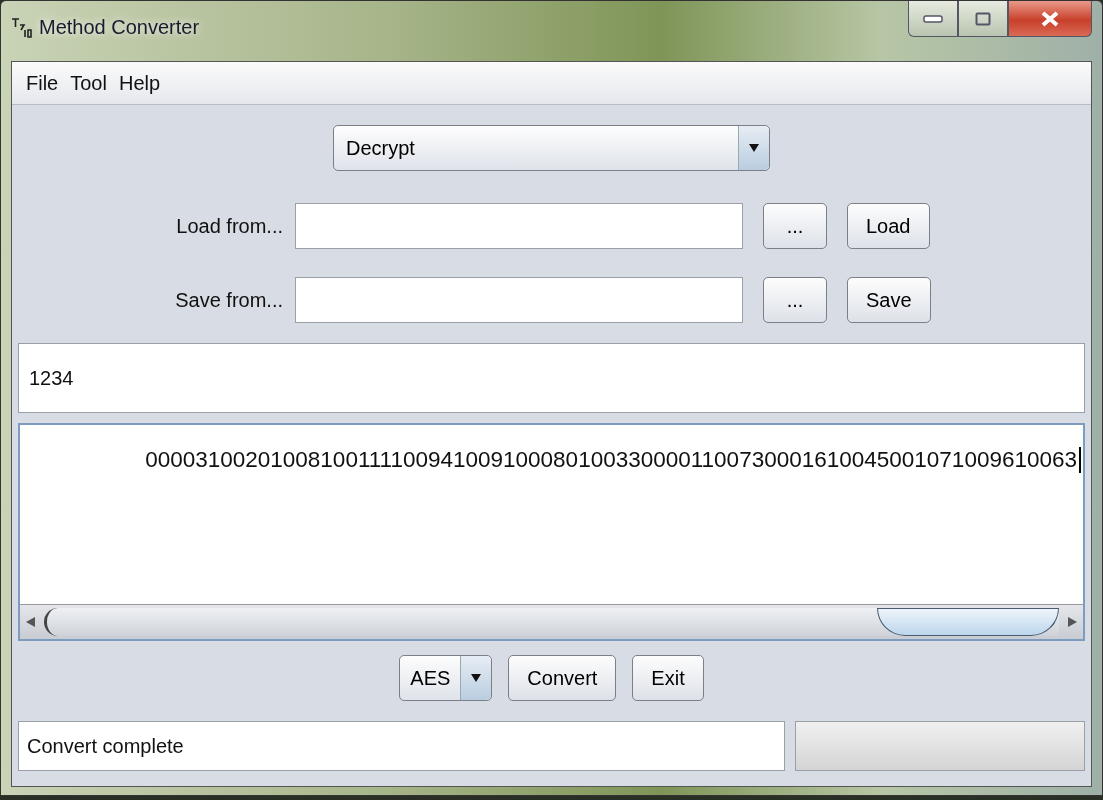 Image resolution: width=1103 pixels, height=800 pixels. I want to click on mode-dropdown: Decrypt, so click(551, 148).